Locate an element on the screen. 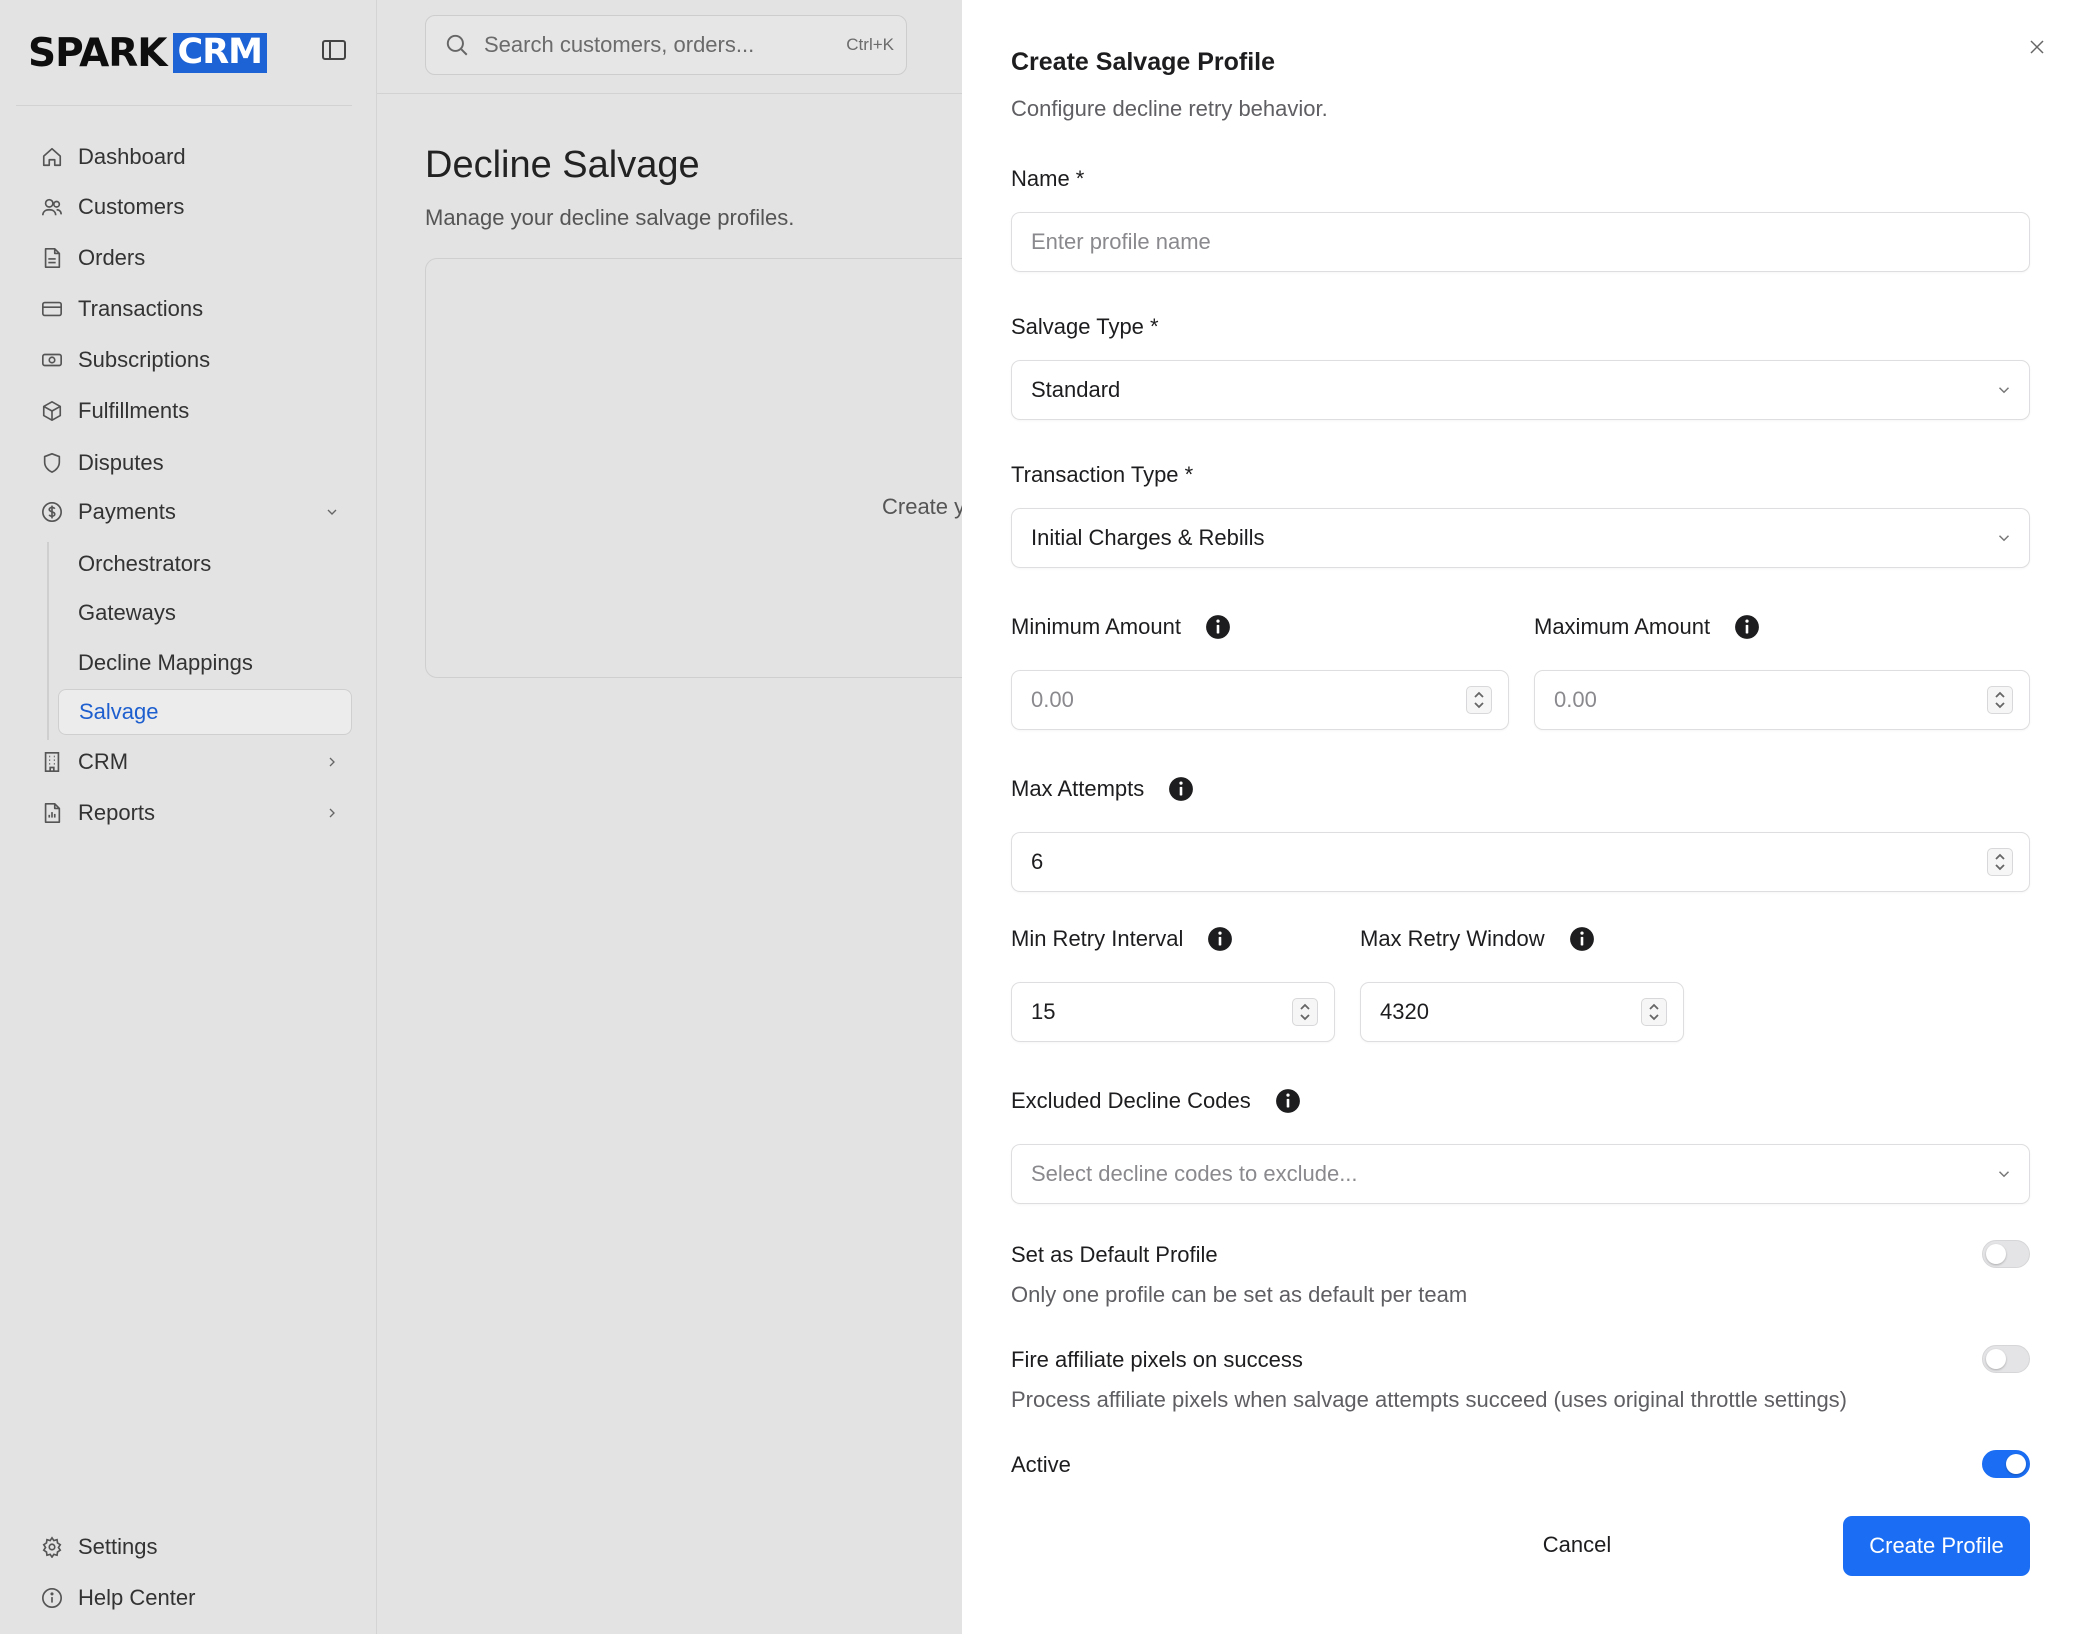  brand-logo: SPARK CRM is located at coordinates (147, 53).